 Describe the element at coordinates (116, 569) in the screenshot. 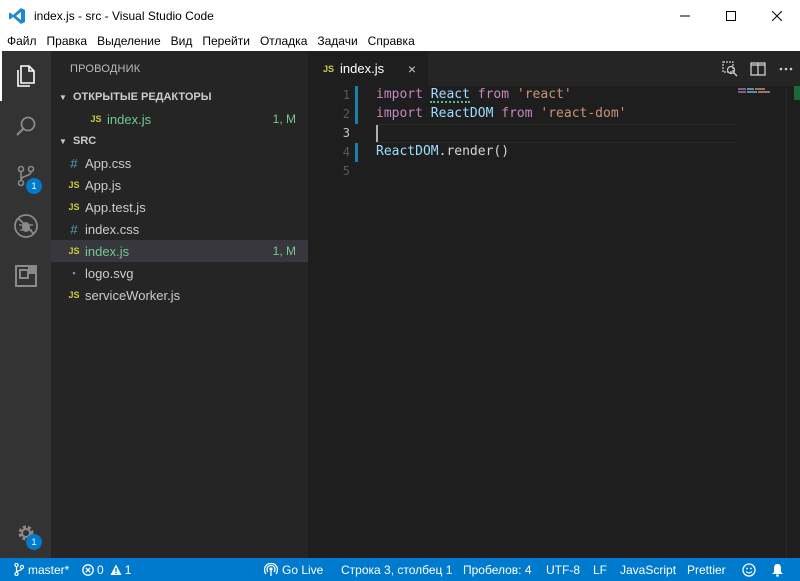

I see `warning-icon` at that location.